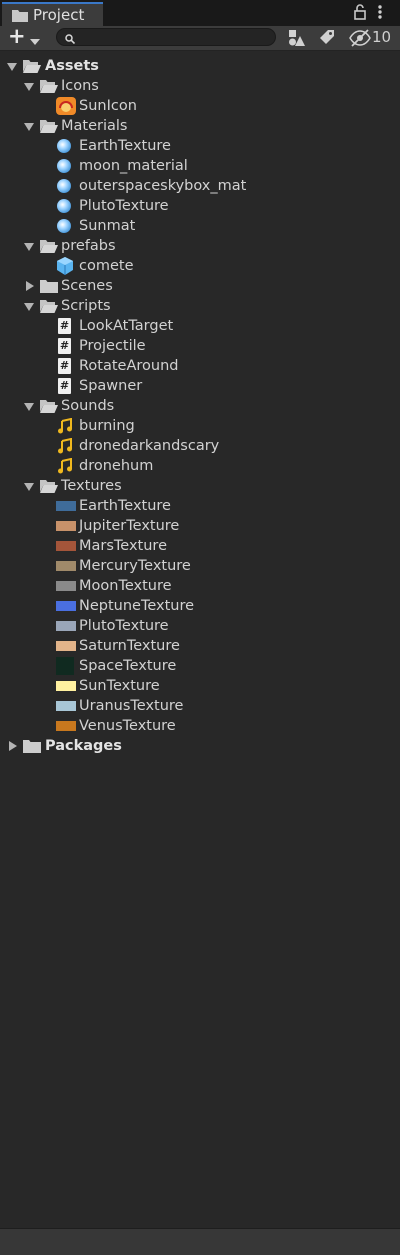 This screenshot has height=1255, width=400. I want to click on tree-row-prefab: comete, so click(200, 266).